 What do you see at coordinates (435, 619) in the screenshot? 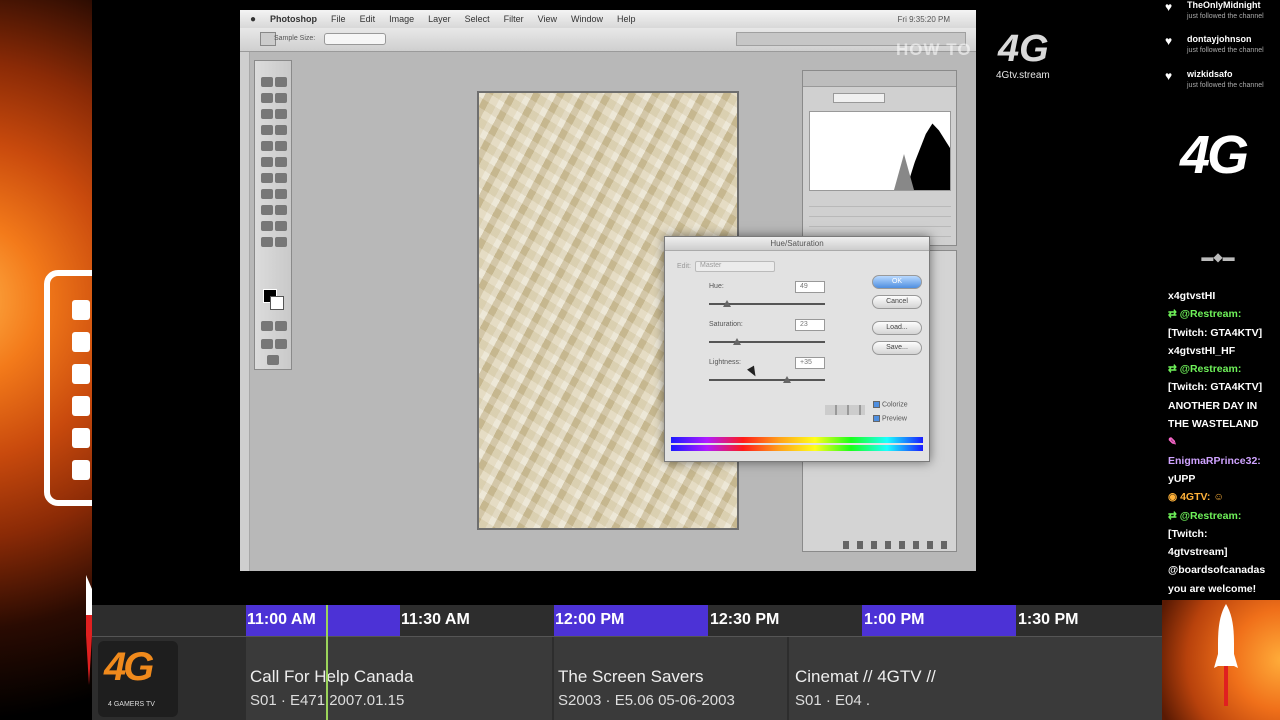
I see `time-label: 11:30 AM` at bounding box center [435, 619].